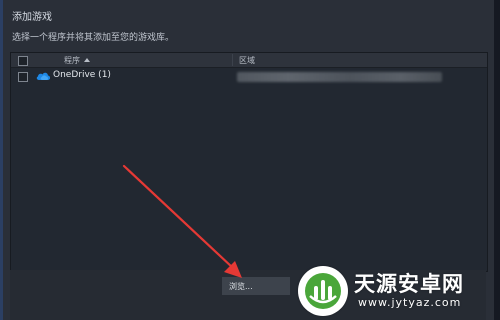  What do you see at coordinates (323, 291) in the screenshot?
I see `watermark-logo-icon` at bounding box center [323, 291].